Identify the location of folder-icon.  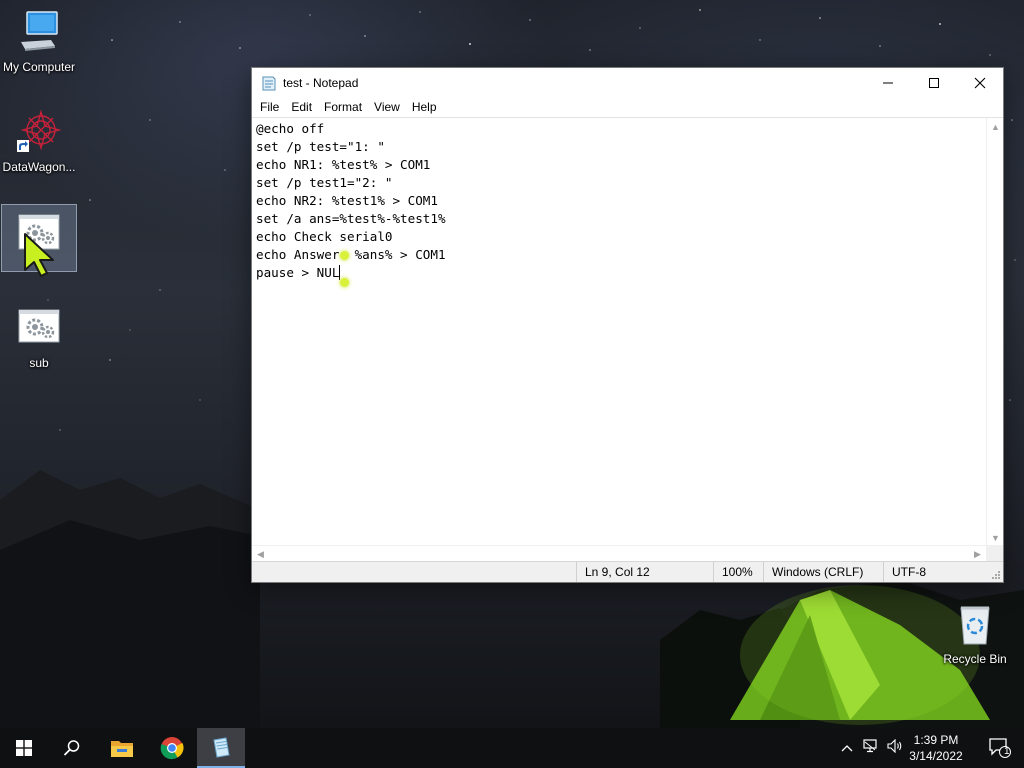
(122, 749).